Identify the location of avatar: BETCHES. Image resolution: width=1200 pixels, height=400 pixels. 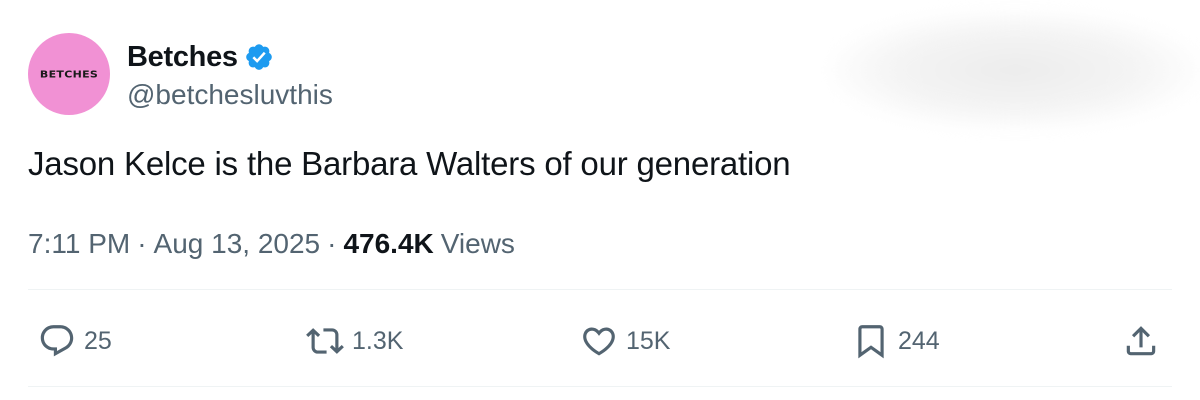
(69, 74).